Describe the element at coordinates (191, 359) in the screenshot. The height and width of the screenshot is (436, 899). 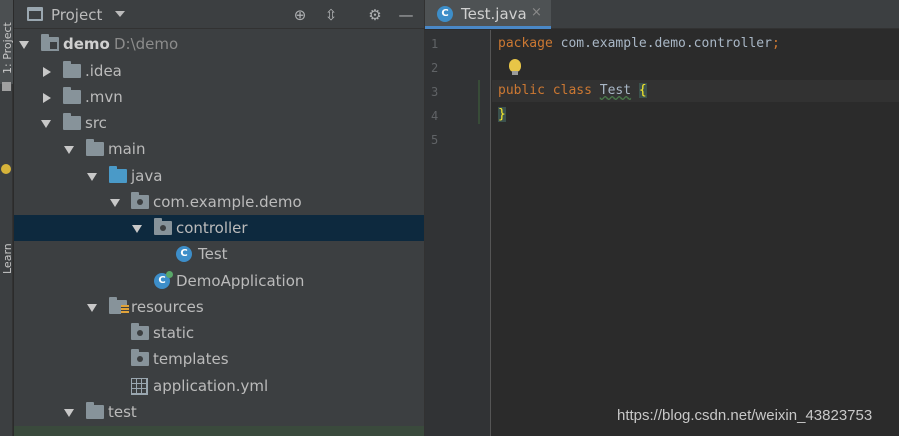
I see `tree-node-label: templates` at that location.